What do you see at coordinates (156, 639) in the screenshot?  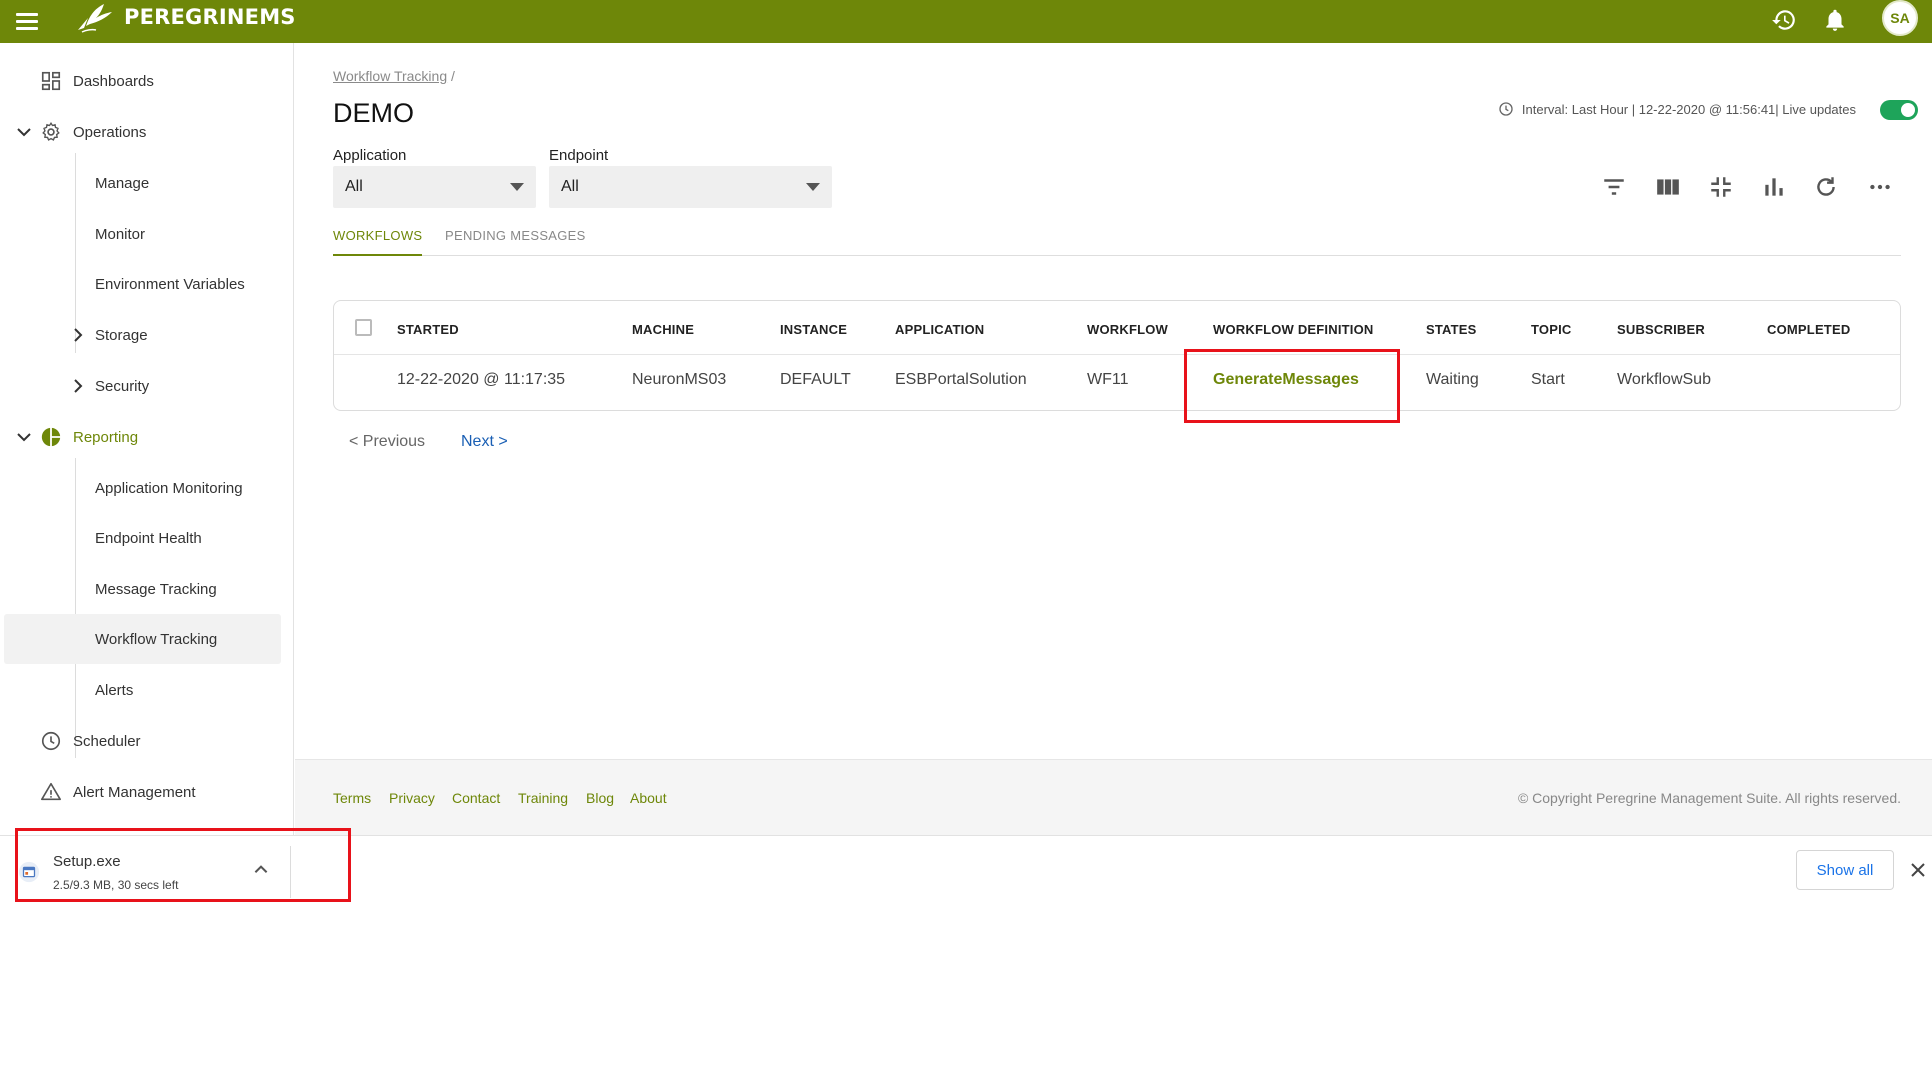 I see `sidebar-item-label: Workflow Tracking` at bounding box center [156, 639].